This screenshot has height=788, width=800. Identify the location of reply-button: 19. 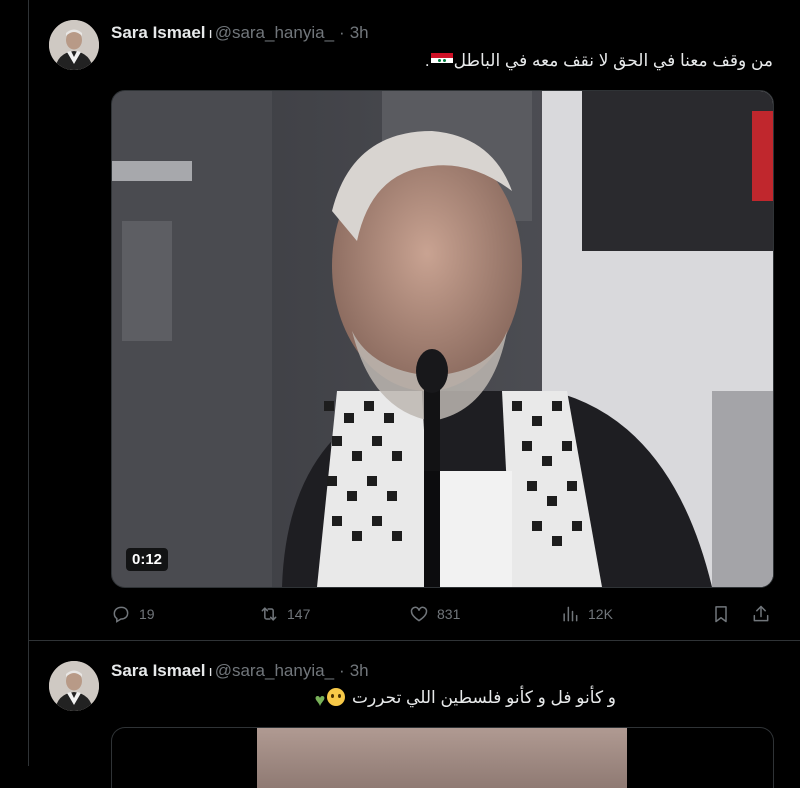
(133, 614).